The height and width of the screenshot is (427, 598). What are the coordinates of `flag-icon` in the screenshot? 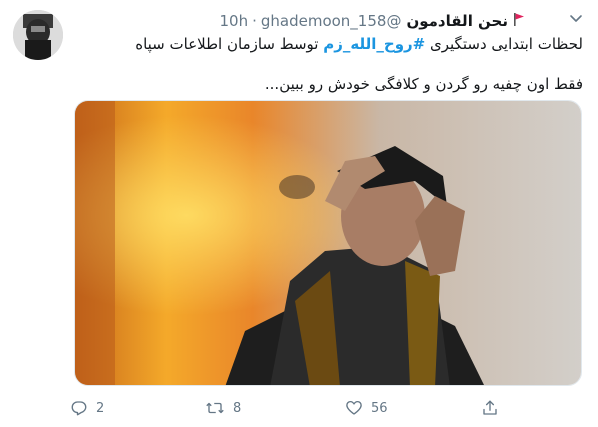 It's located at (519, 21).